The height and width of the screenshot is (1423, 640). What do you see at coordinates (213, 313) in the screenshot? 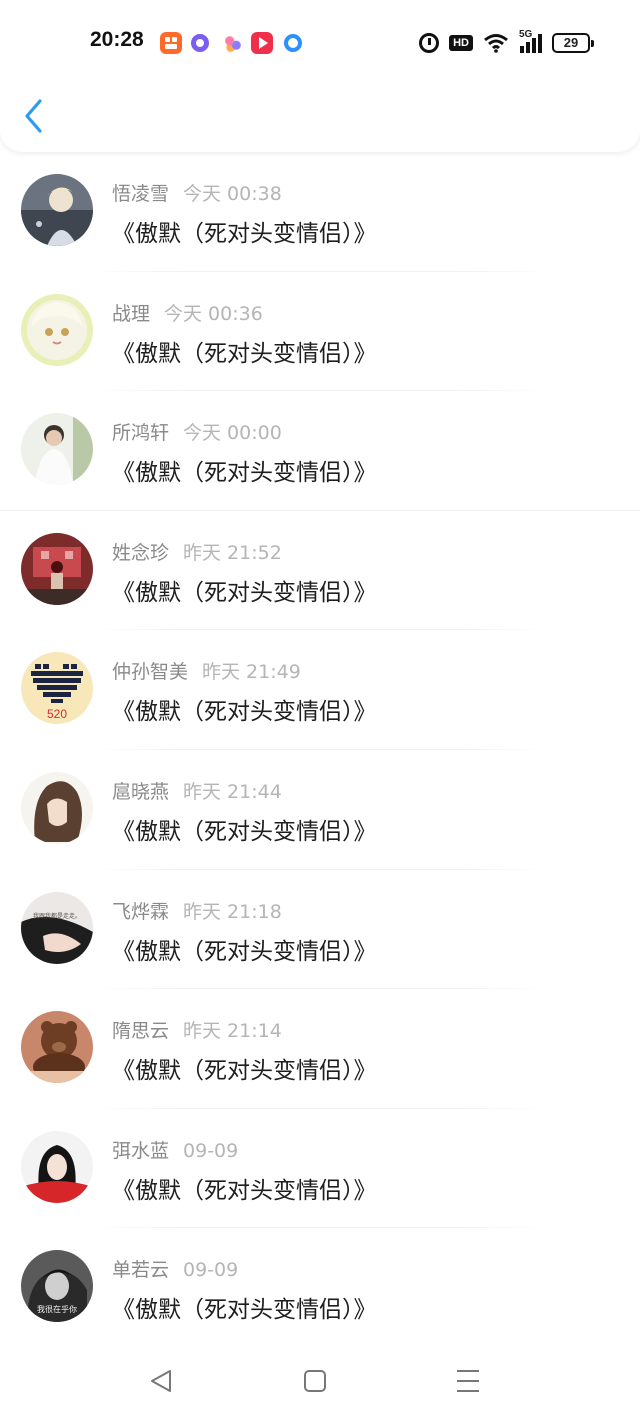
I see `timestamp: 今天 00:36` at bounding box center [213, 313].